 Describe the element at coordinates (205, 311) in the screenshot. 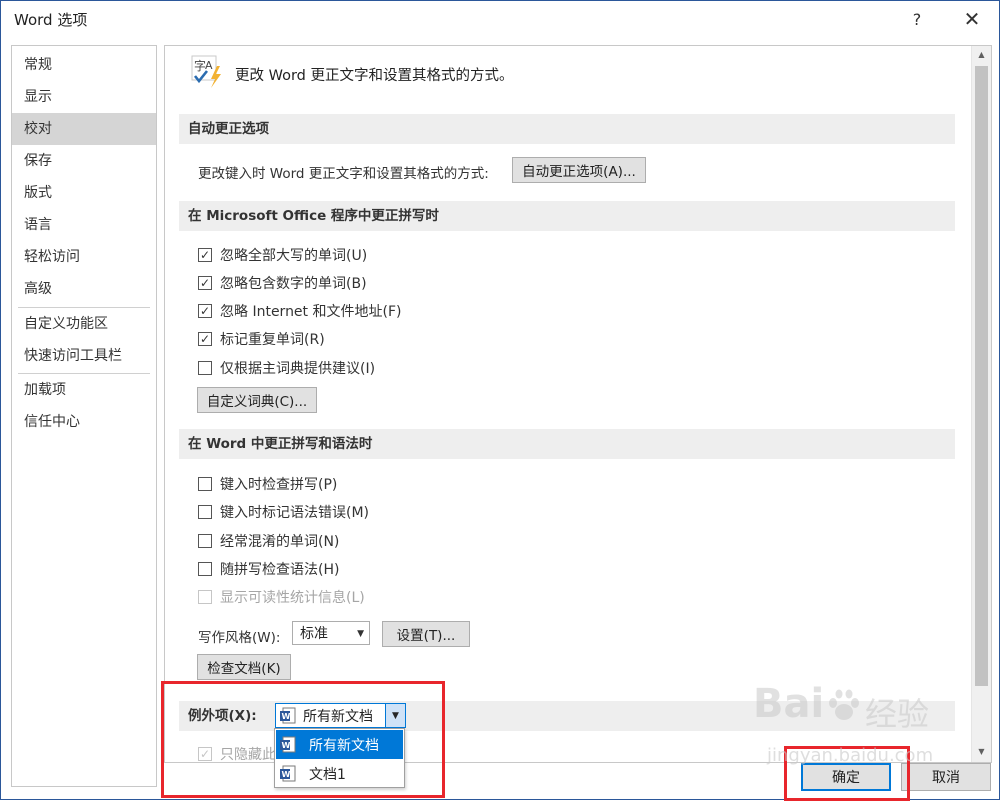

I see `checkbox-ignore-internet: ✓` at that location.